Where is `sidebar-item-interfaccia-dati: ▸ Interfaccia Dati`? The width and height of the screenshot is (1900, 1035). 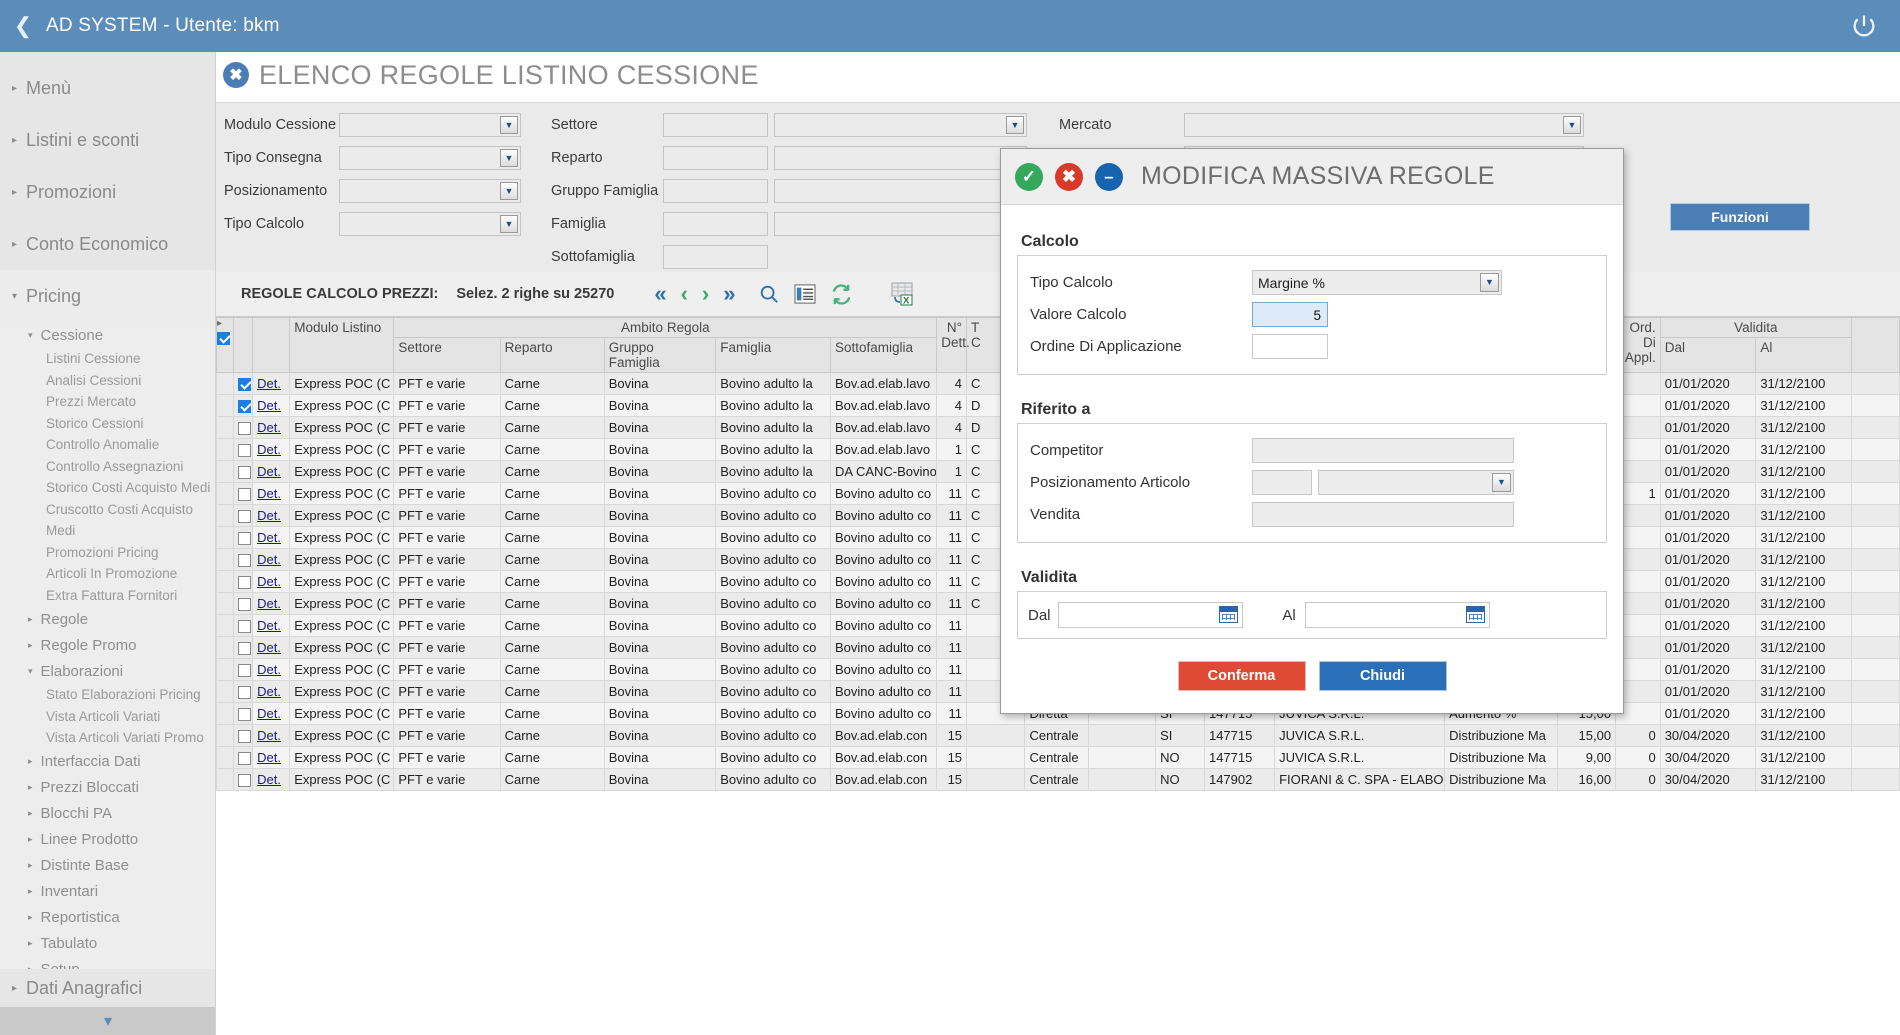 sidebar-item-interfaccia-dati: ▸ Interfaccia Dati is located at coordinates (107, 762).